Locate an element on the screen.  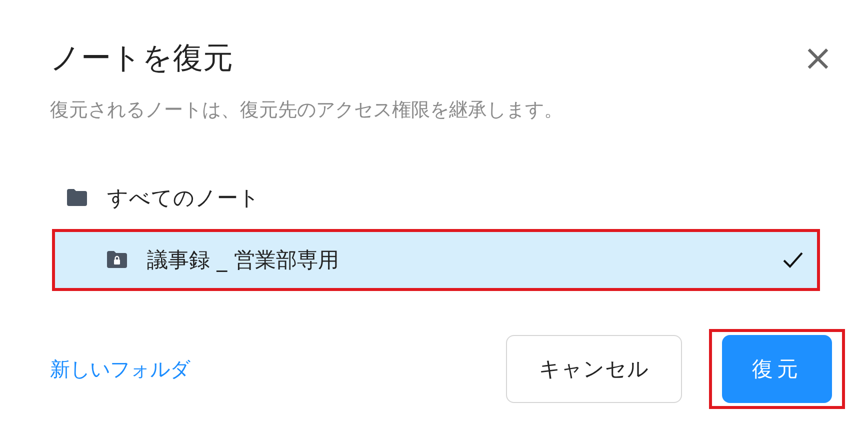
dialog-title: ノートを復元 is located at coordinates (141, 59).